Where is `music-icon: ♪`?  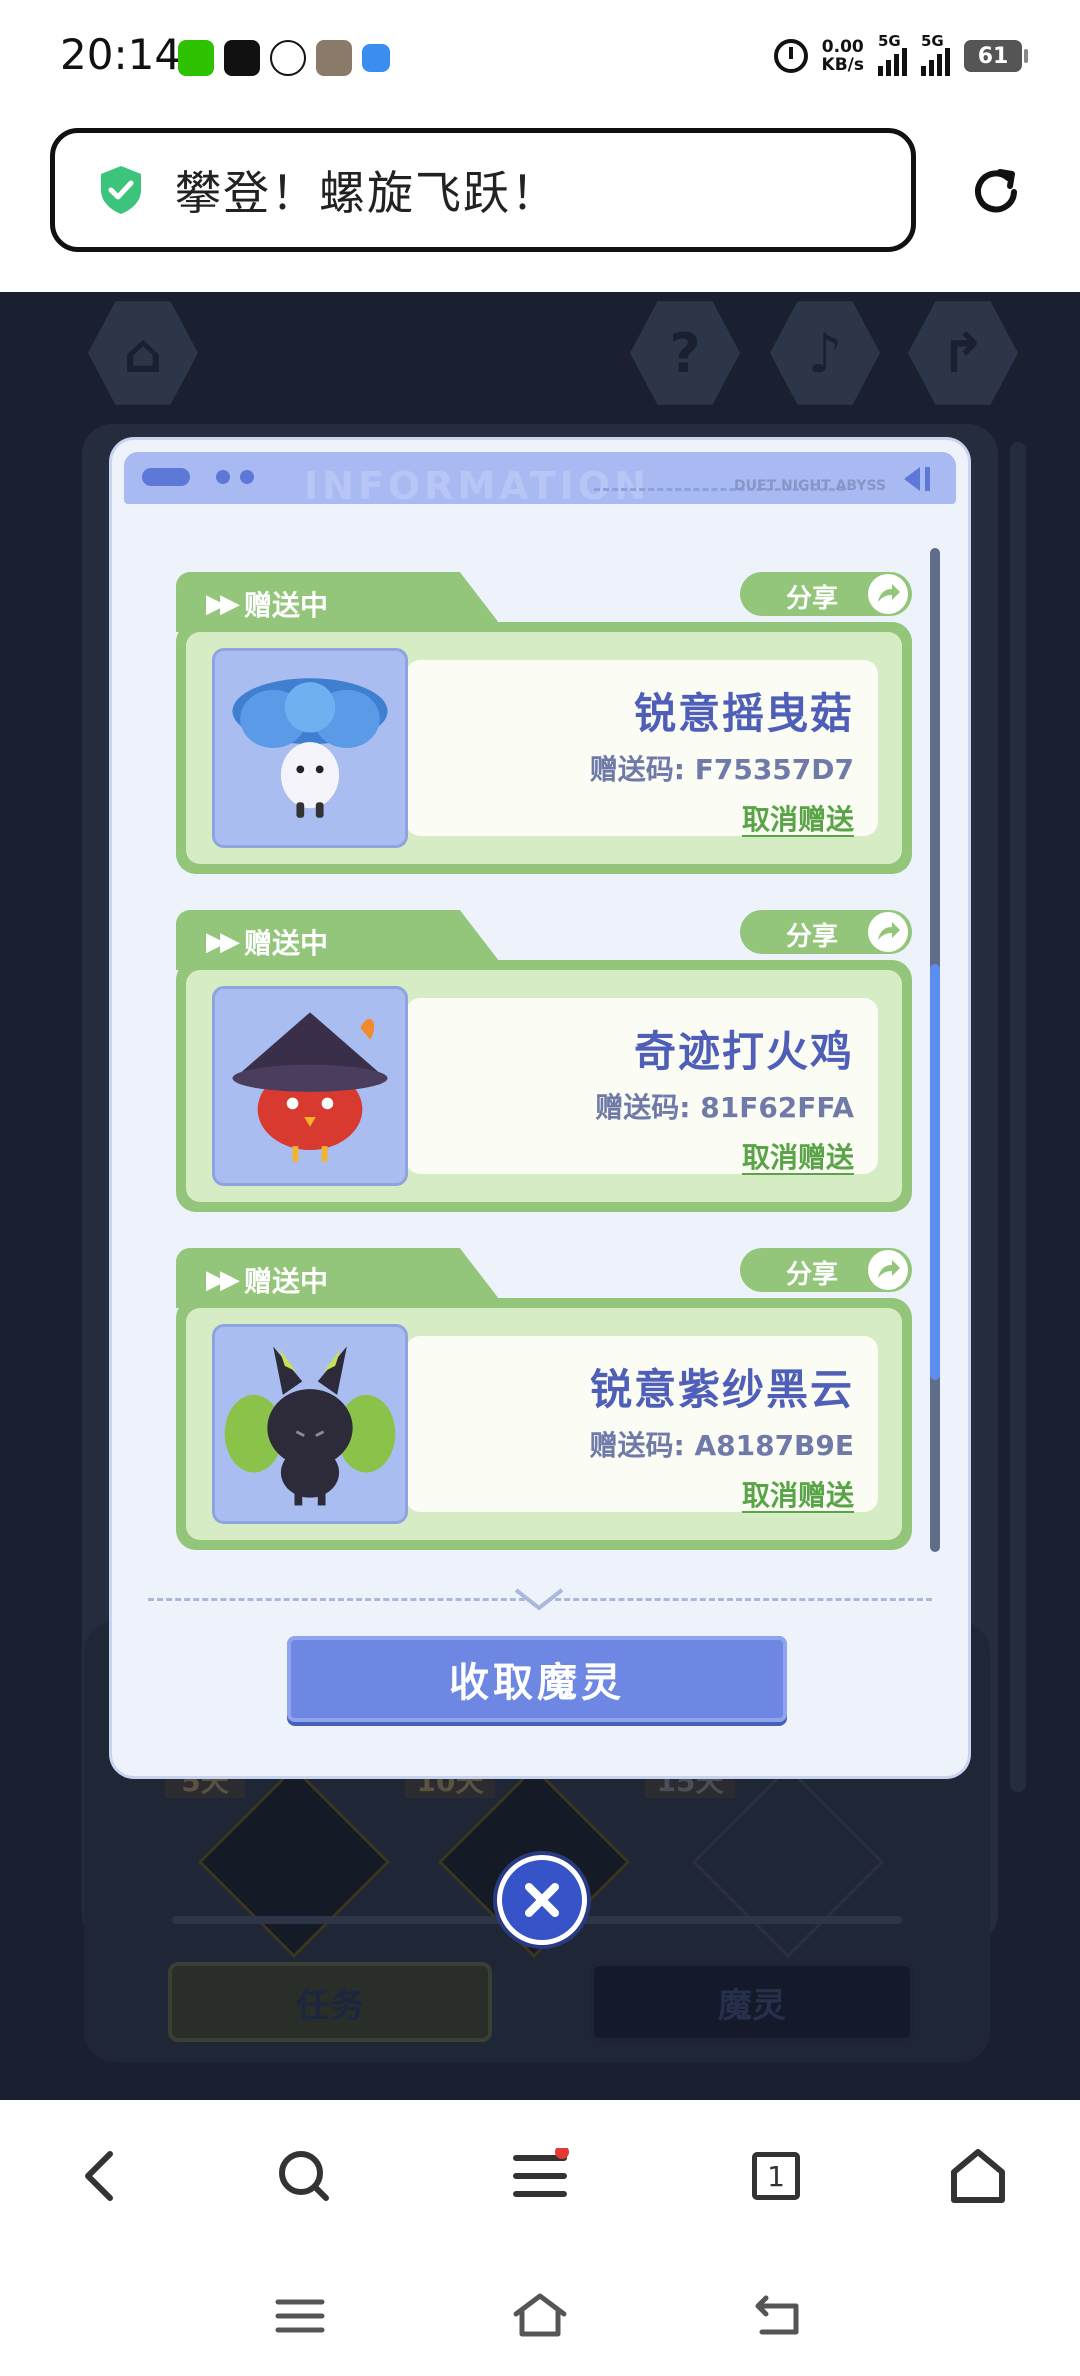 music-icon: ♪ is located at coordinates (825, 353).